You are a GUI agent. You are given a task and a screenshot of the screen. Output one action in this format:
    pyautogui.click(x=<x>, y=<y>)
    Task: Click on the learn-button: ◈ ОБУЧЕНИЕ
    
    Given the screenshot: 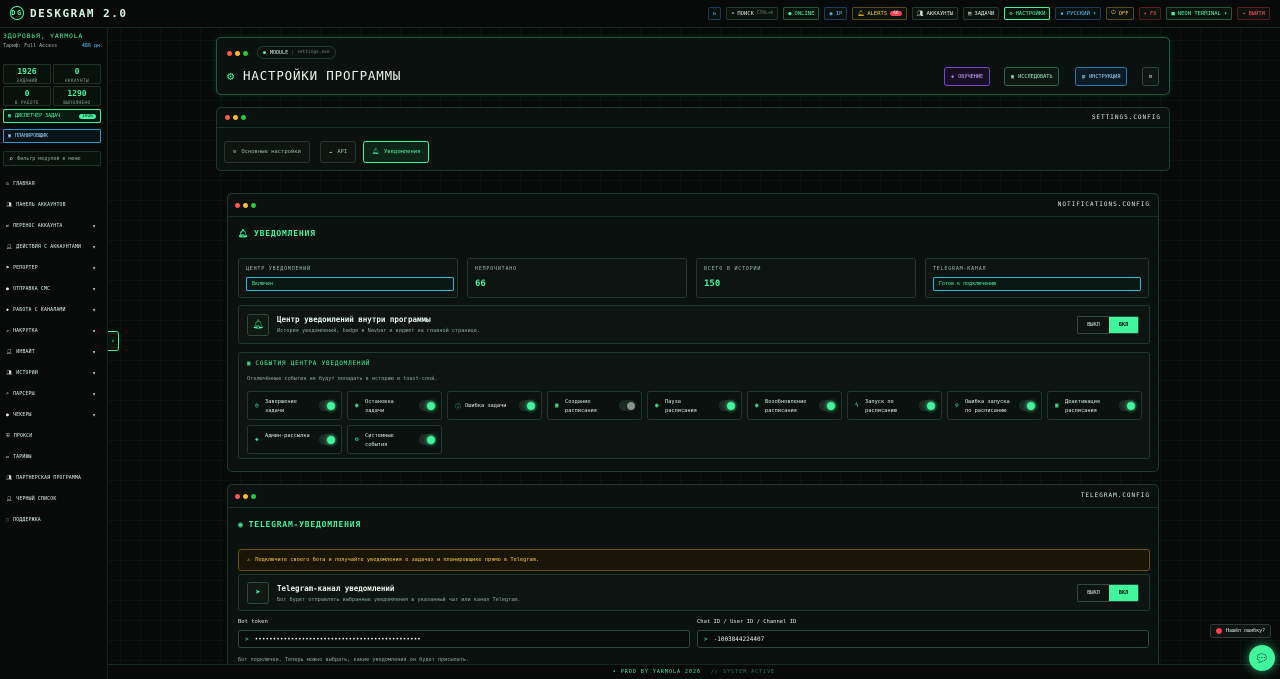 What is the action you would take?
    pyautogui.click(x=967, y=76)
    